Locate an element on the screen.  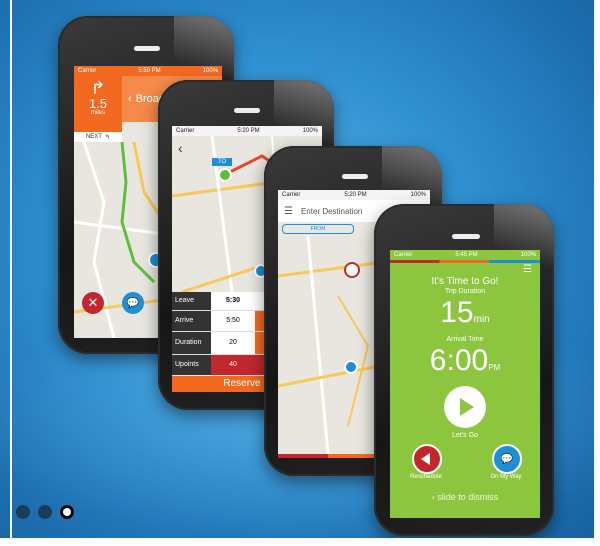
row-label: Duration is located at coordinates (191, 343).